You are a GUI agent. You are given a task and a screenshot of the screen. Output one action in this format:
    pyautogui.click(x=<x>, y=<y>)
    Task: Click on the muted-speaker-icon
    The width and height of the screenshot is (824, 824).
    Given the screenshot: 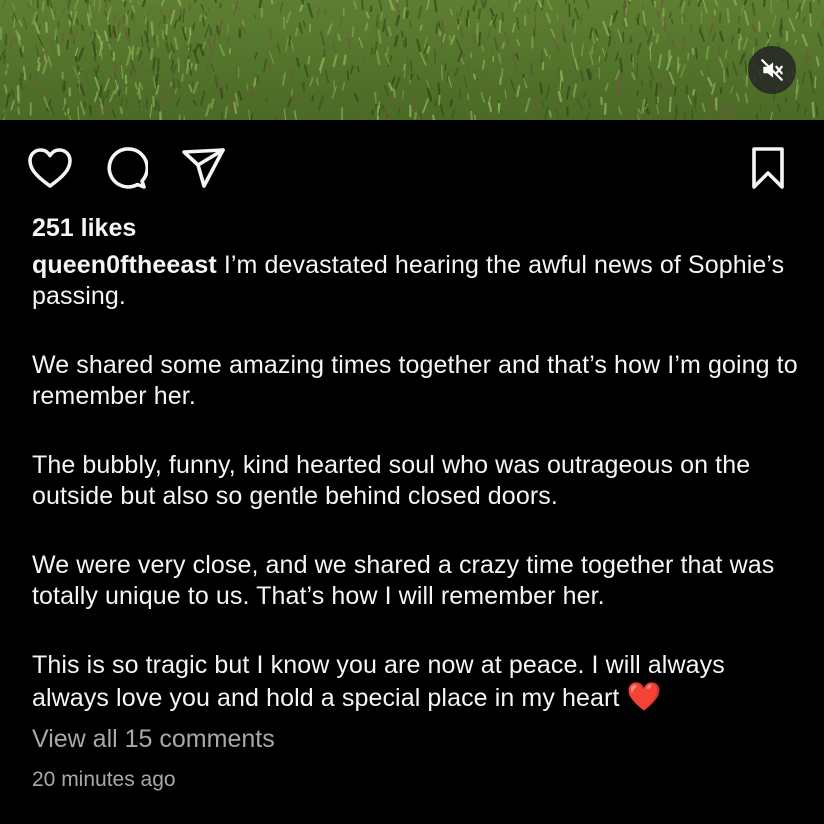 What is the action you would take?
    pyautogui.click(x=772, y=70)
    